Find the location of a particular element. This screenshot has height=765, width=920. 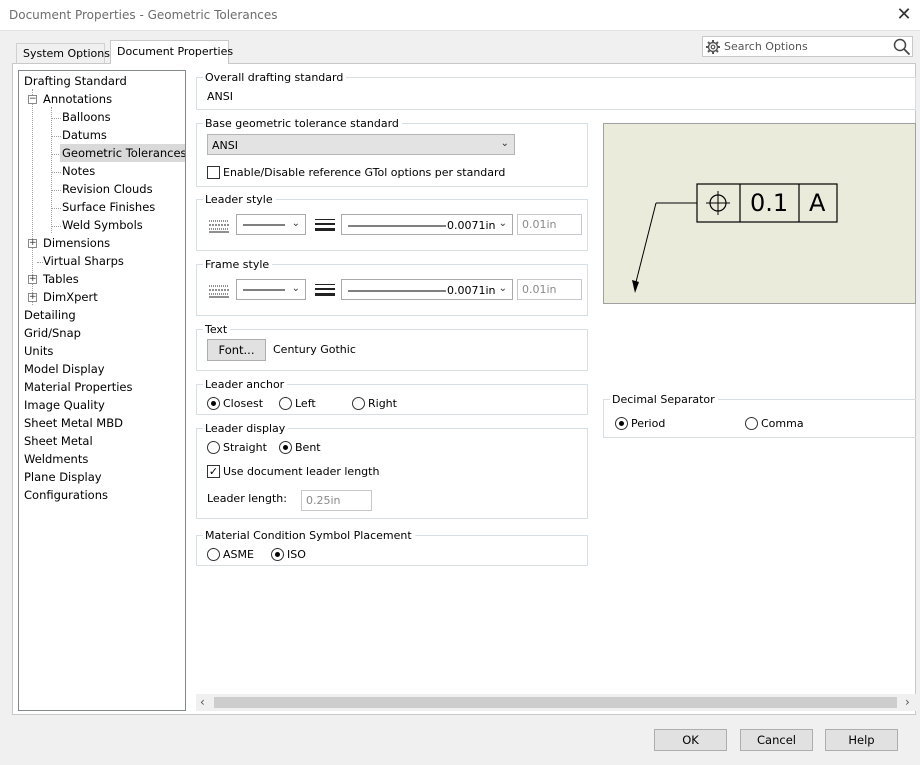

tree-item-annotations: Annotations is located at coordinates (77, 99).